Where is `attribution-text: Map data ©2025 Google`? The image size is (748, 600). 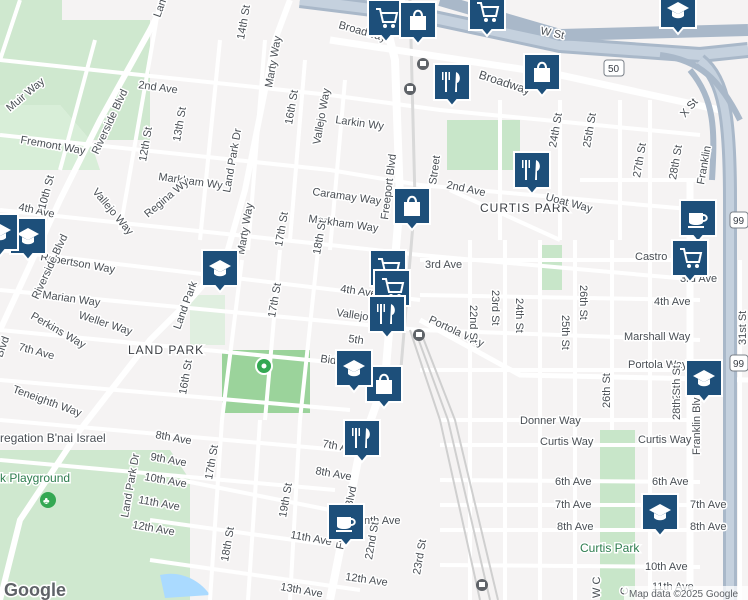 attribution-text: Map data ©2025 Google is located at coordinates (684, 594).